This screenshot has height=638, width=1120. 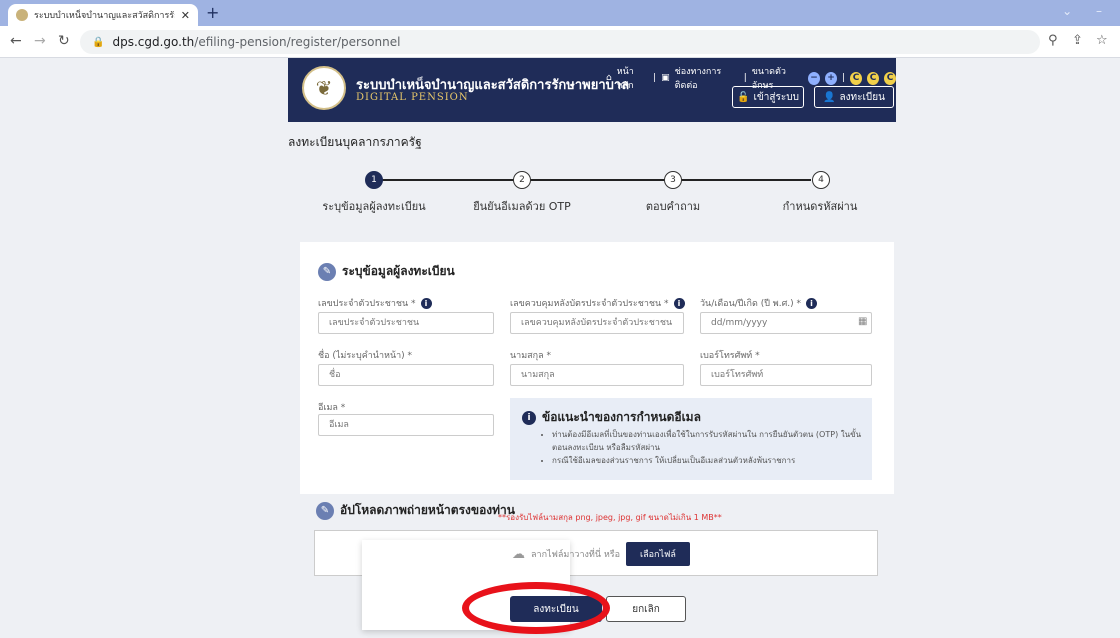 I want to click on register-header-label: ลงทะเบียน, so click(x=862, y=97).